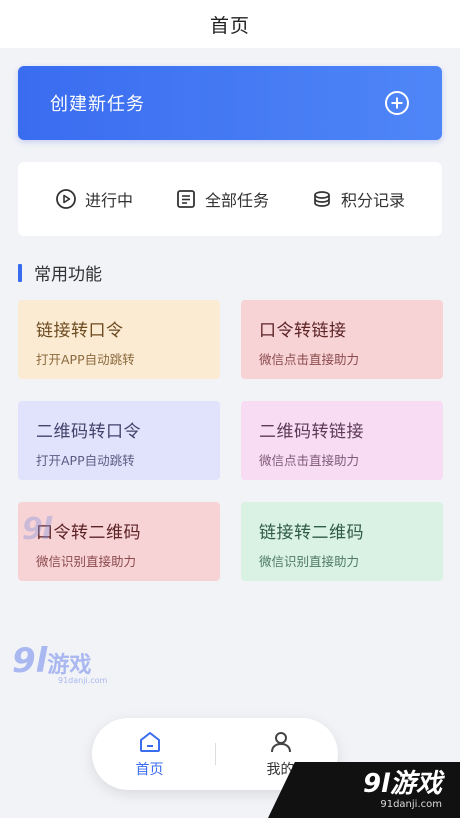 This screenshot has height=818, width=460. I want to click on function-name: 二维码转口令, so click(88, 432).